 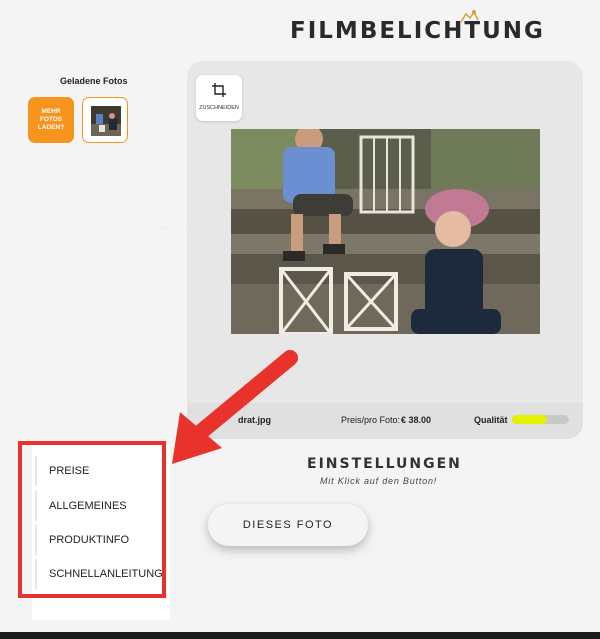 What do you see at coordinates (530, 419) in the screenshot?
I see `quality-meter-fill` at bounding box center [530, 419].